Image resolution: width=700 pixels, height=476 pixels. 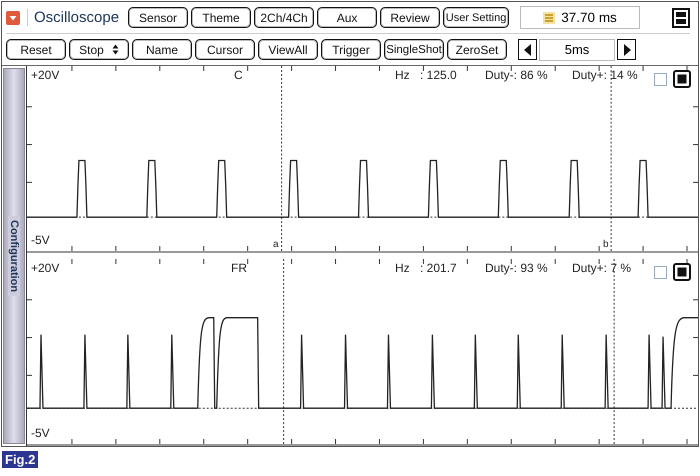 What do you see at coordinates (410, 17) in the screenshot?
I see `toolbar-button: Review` at bounding box center [410, 17].